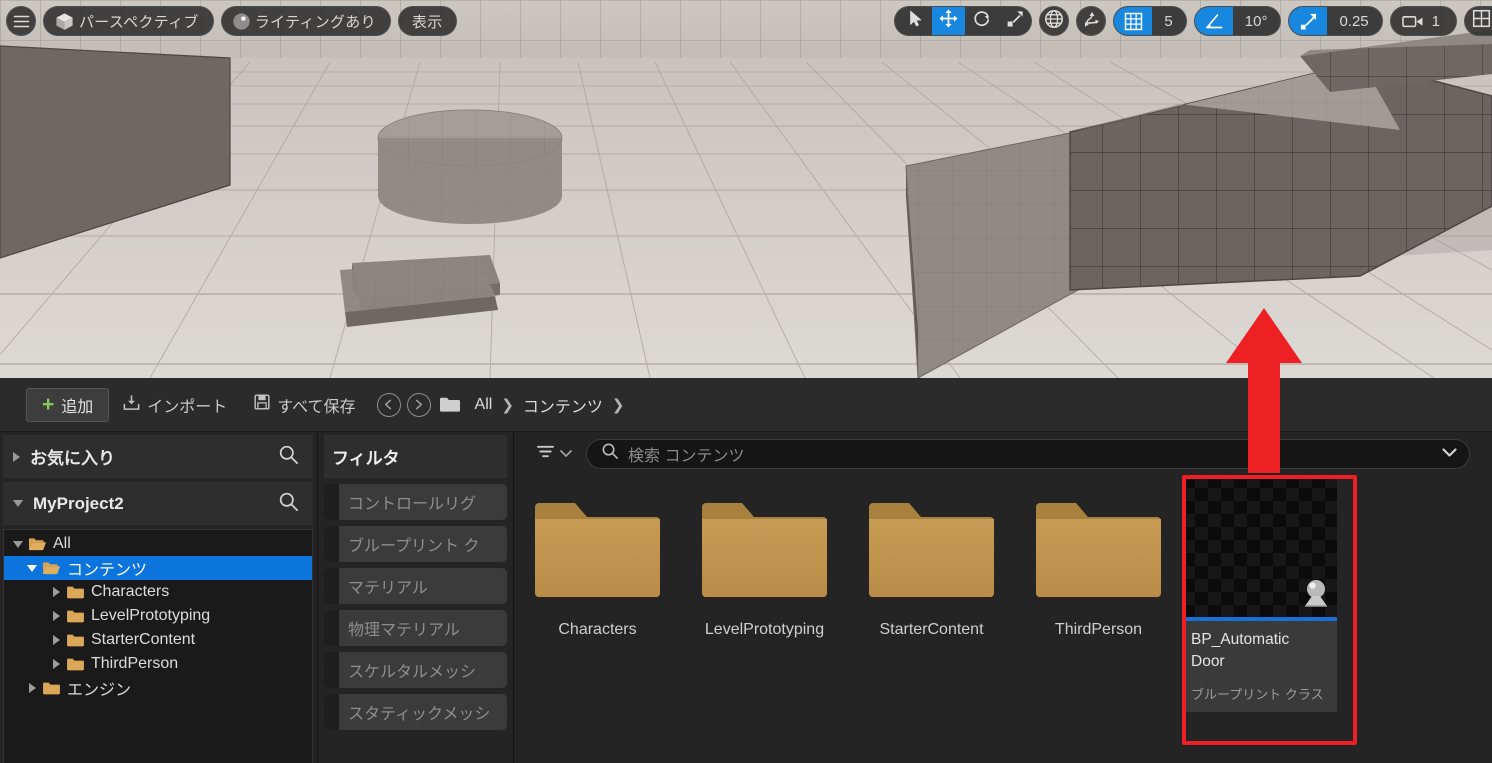  Describe the element at coordinates (1449, 454) in the screenshot. I see `search-chevron-down-icon` at that location.